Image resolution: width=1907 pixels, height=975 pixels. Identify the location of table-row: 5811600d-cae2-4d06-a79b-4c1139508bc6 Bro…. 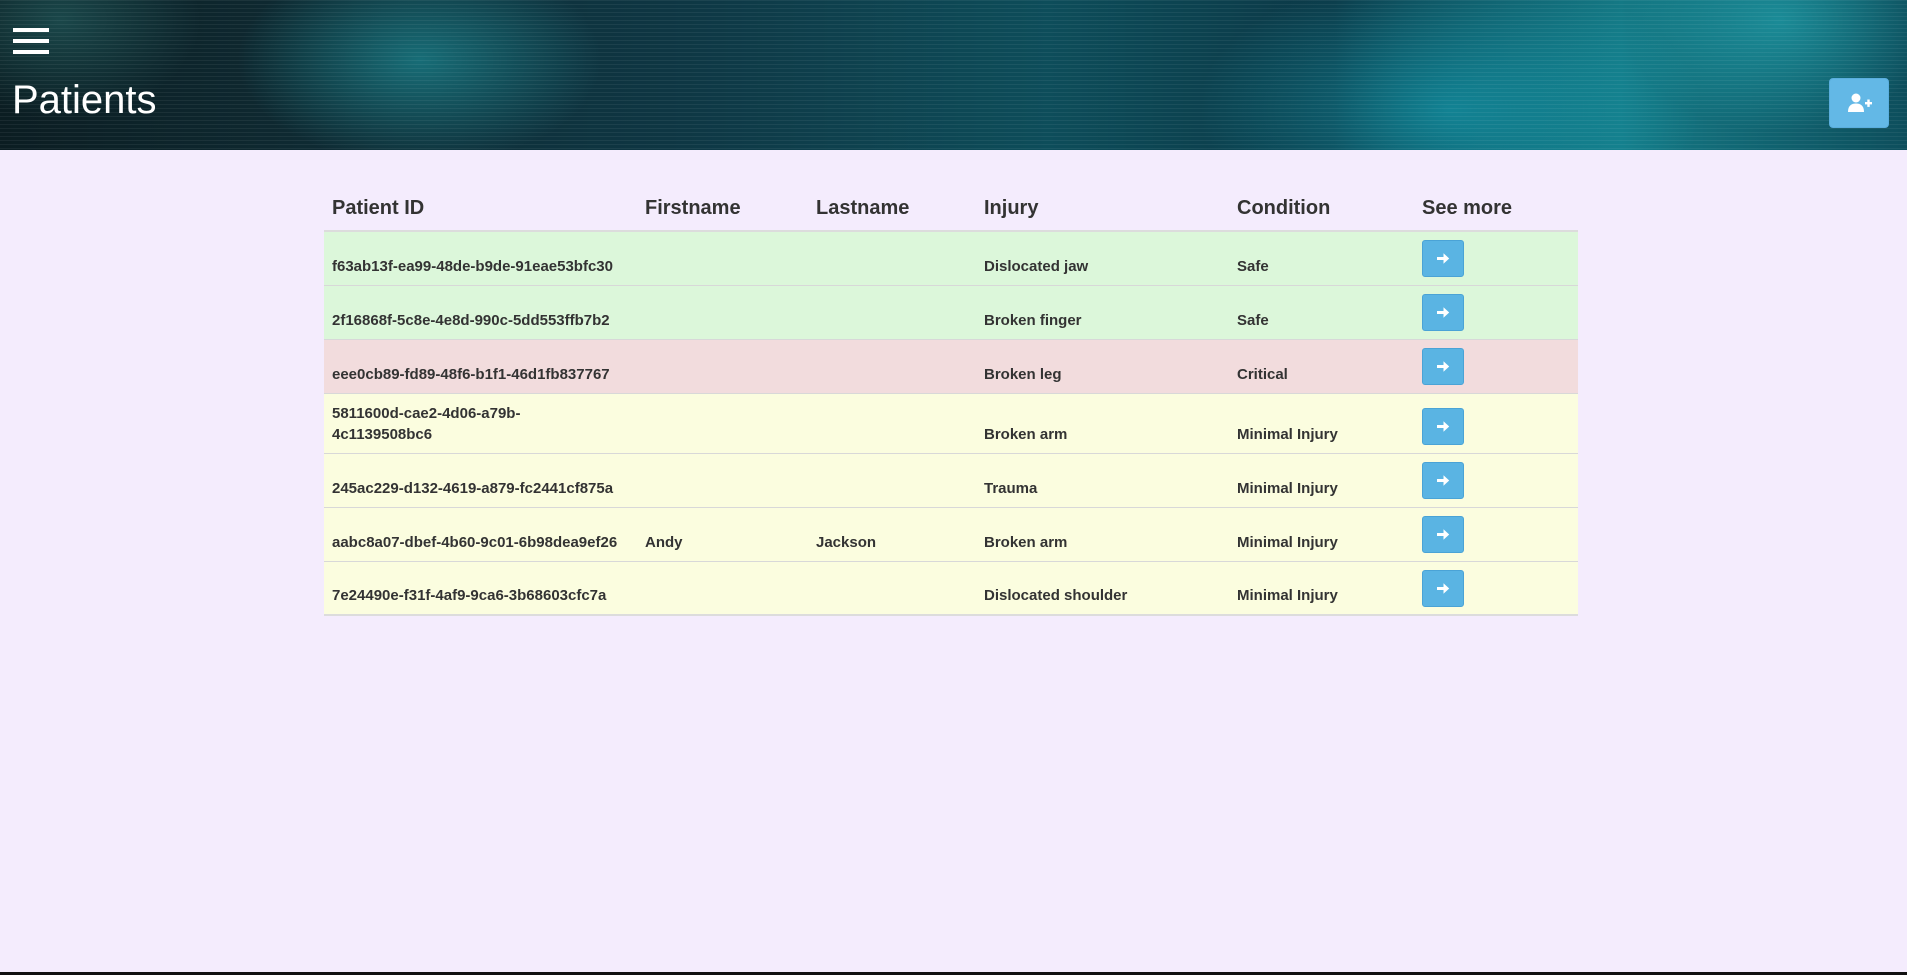
(951, 422).